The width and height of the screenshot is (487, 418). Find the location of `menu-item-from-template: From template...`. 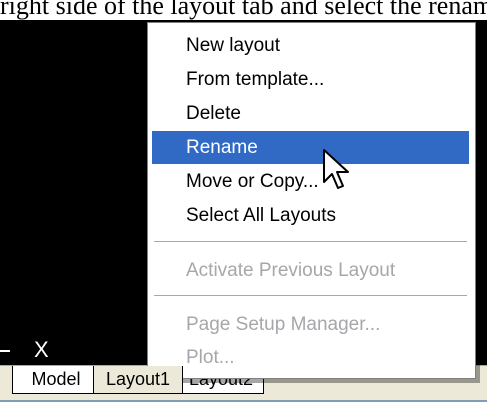

menu-item-from-template: From template... is located at coordinates (310, 79).